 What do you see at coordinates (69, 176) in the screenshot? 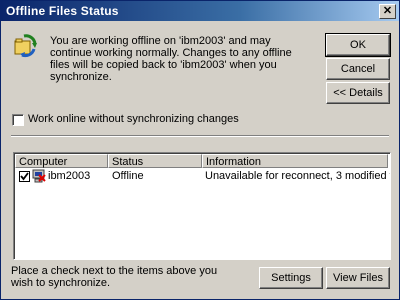
I see `row-computer: ibm2003` at bounding box center [69, 176].